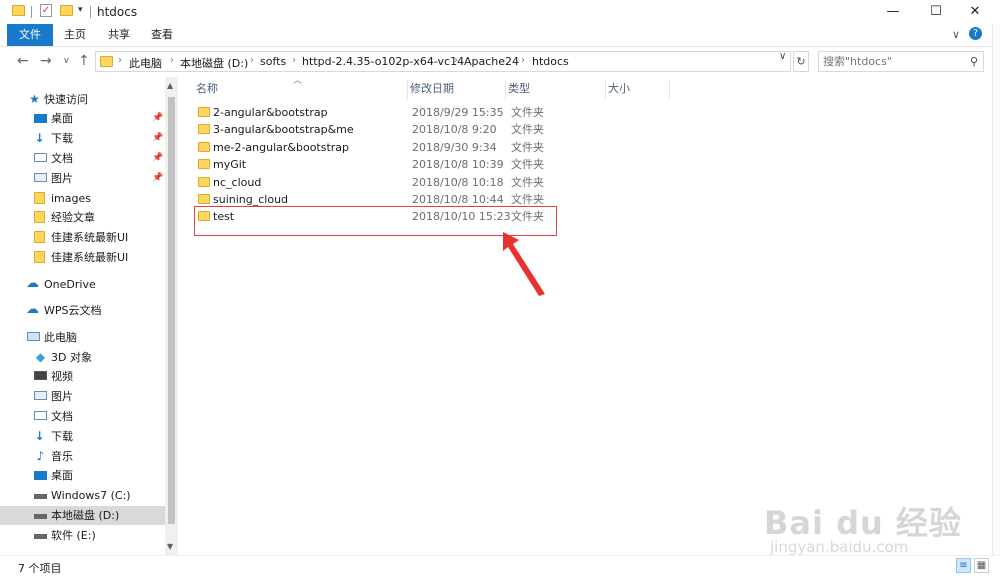  What do you see at coordinates (638, 90) in the screenshot?
I see `column-header-size: 大小` at bounding box center [638, 90].